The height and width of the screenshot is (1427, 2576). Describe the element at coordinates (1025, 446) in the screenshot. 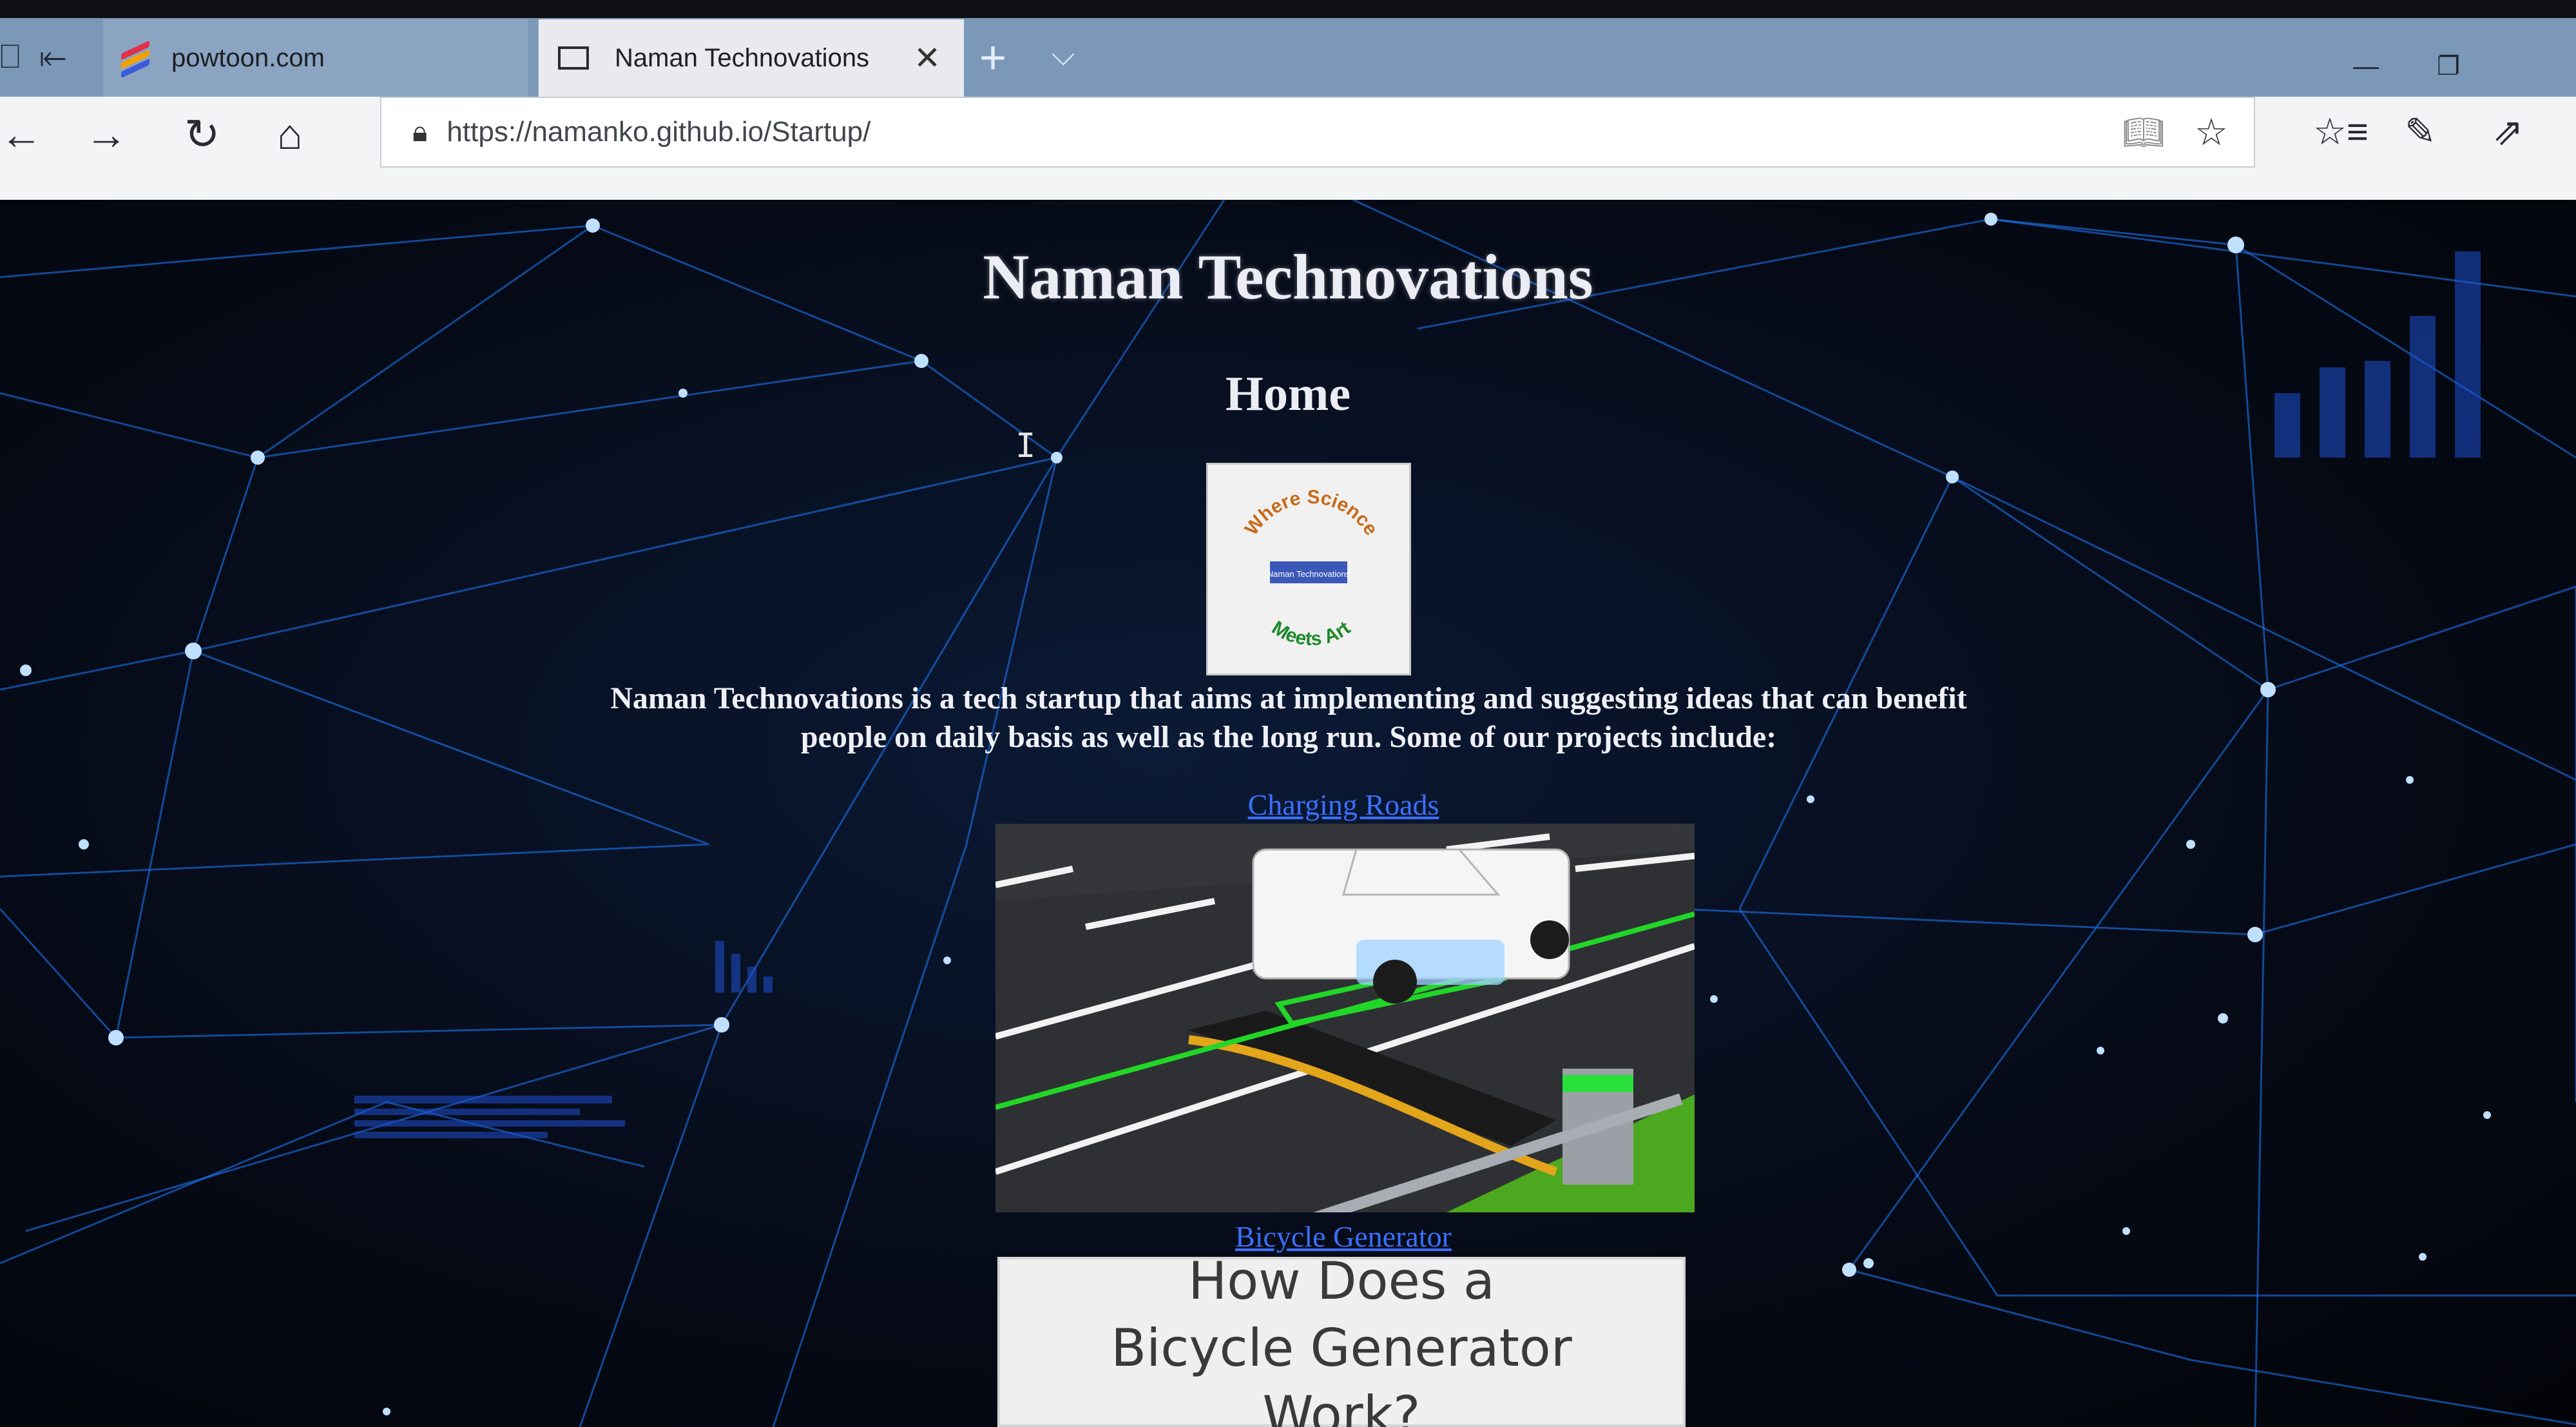

I see `text-cursor-icon: I` at that location.